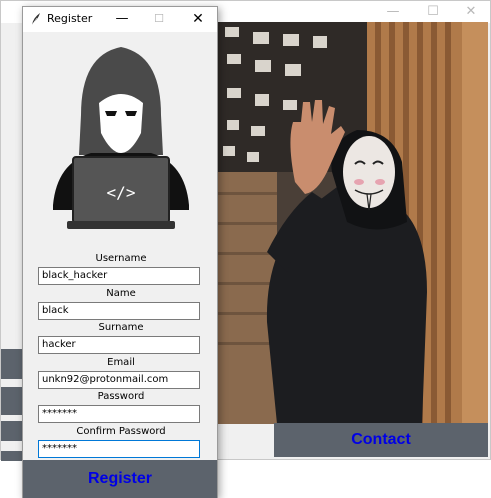 This screenshot has width=491, height=498. What do you see at coordinates (119, 276) in the screenshot?
I see `username-field: black_hacker` at bounding box center [119, 276].